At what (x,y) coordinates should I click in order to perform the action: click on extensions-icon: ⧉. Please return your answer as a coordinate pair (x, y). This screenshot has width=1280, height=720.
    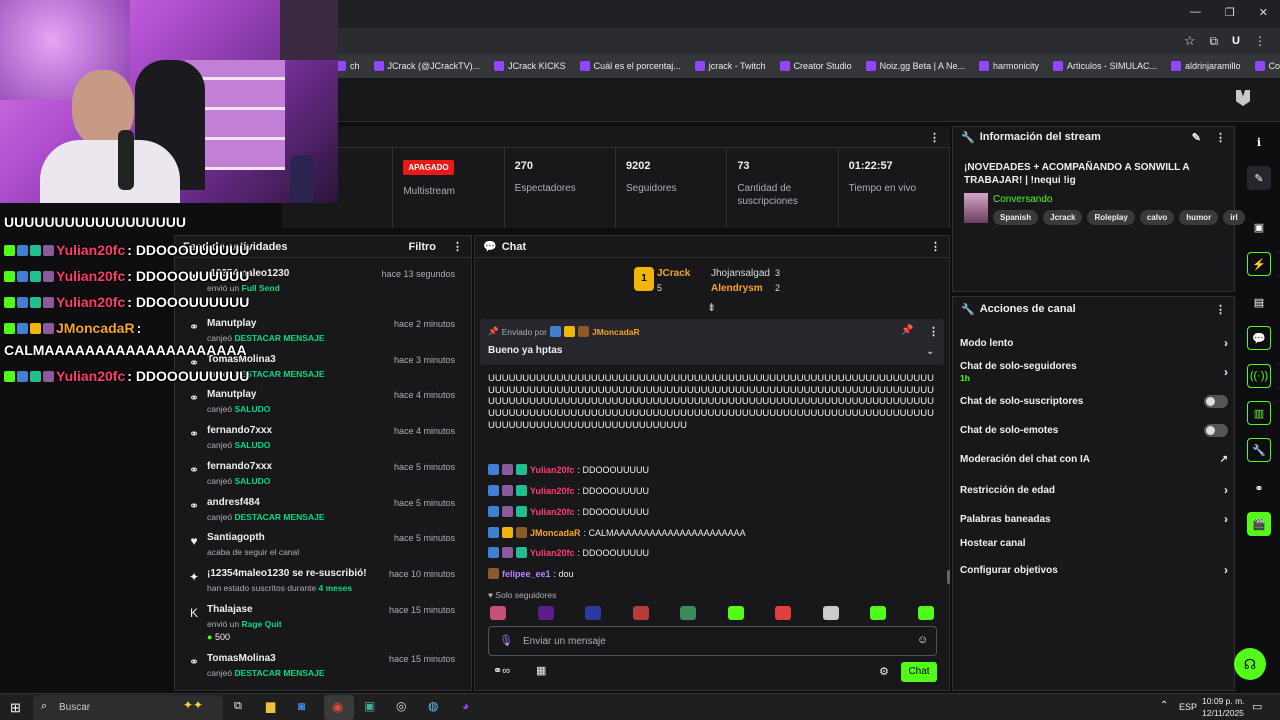
    Looking at the image, I should click on (1213, 41).